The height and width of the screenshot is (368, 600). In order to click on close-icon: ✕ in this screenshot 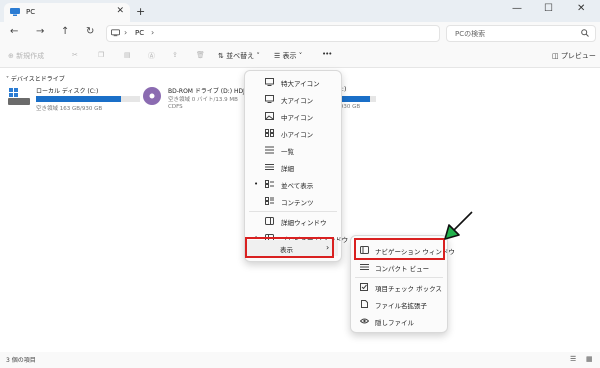, I will do `click(120, 11)`.